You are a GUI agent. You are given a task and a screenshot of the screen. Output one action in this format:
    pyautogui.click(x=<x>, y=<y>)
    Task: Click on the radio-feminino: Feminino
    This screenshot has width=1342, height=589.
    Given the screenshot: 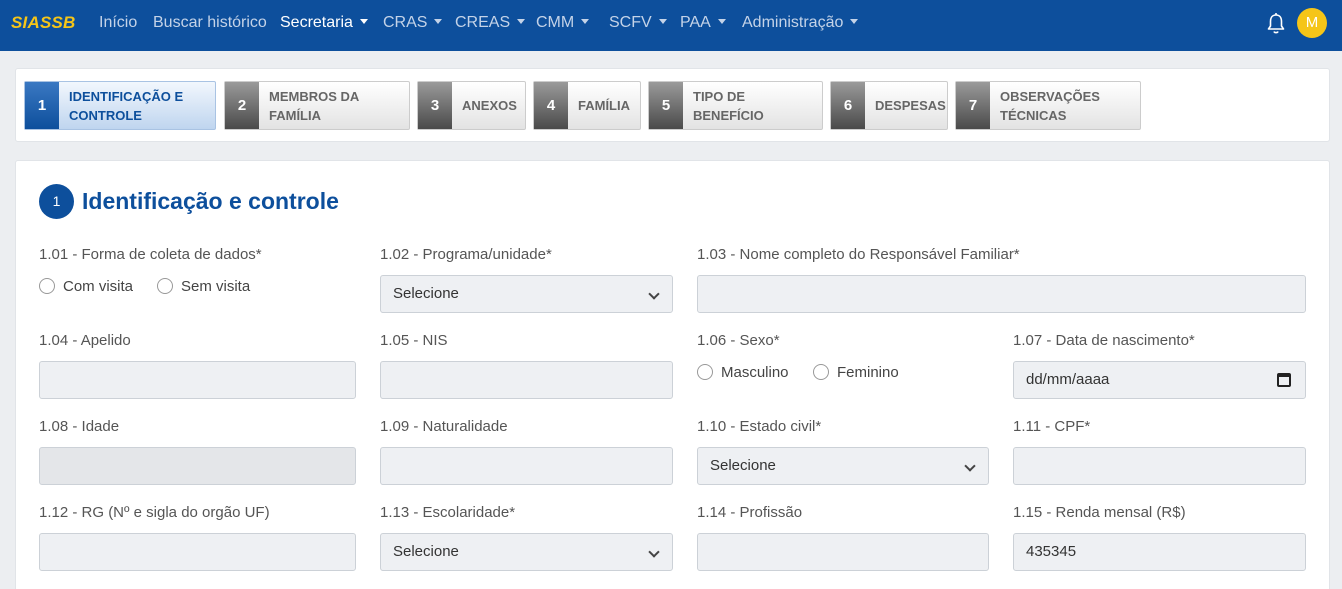 What is the action you would take?
    pyautogui.click(x=856, y=372)
    